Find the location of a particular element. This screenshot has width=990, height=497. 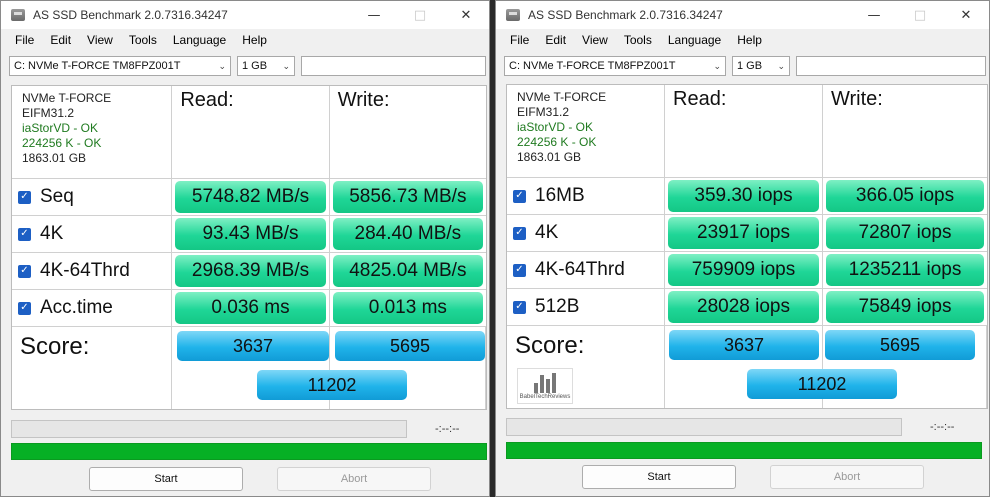

read-result: 23917 iops is located at coordinates (743, 233).